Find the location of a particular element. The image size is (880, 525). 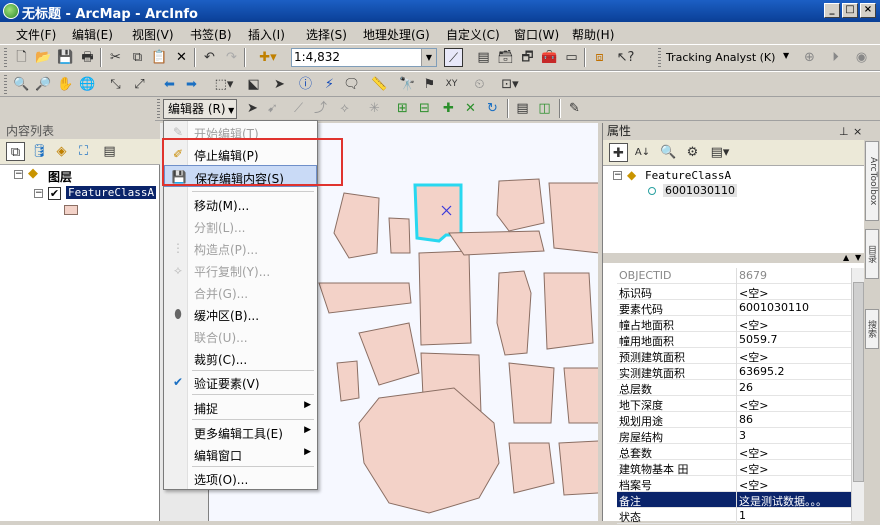

rotate-icon: ↻ is located at coordinates (492, 108).